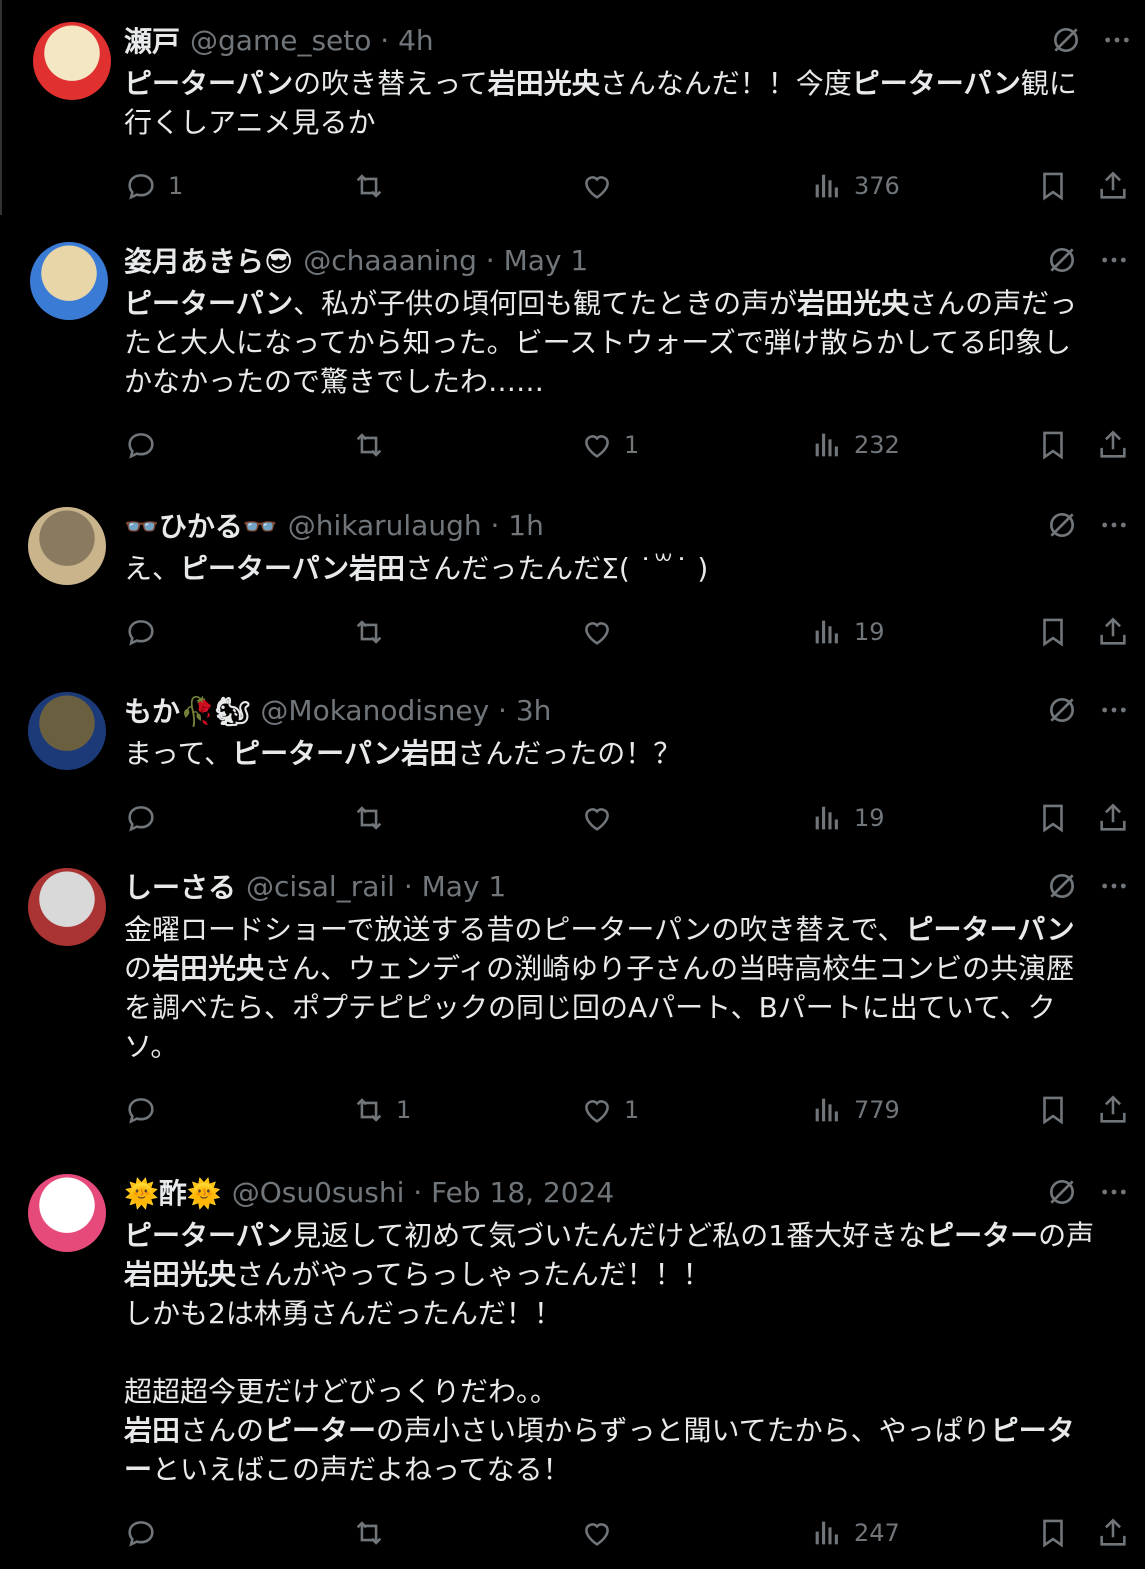 The height and width of the screenshot is (1569, 1145). What do you see at coordinates (208, 260) in the screenshot?
I see `display-name: 姿月あきら😎` at bounding box center [208, 260].